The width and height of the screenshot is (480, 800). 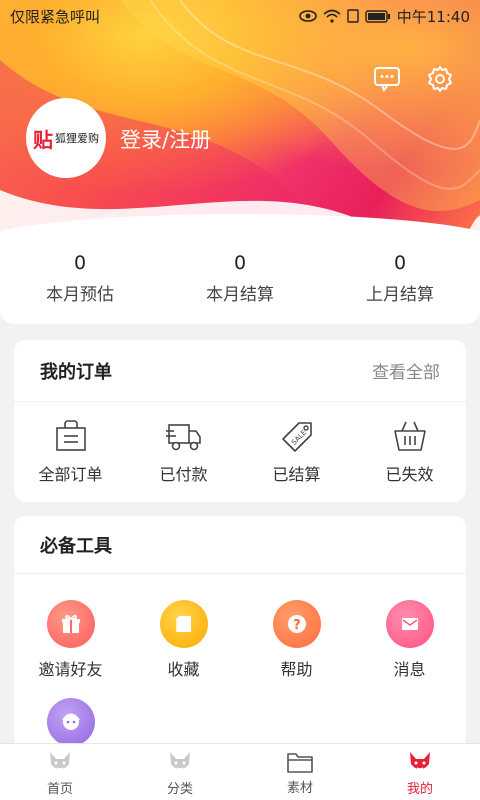 I want to click on eye-icon, so click(x=307, y=16).